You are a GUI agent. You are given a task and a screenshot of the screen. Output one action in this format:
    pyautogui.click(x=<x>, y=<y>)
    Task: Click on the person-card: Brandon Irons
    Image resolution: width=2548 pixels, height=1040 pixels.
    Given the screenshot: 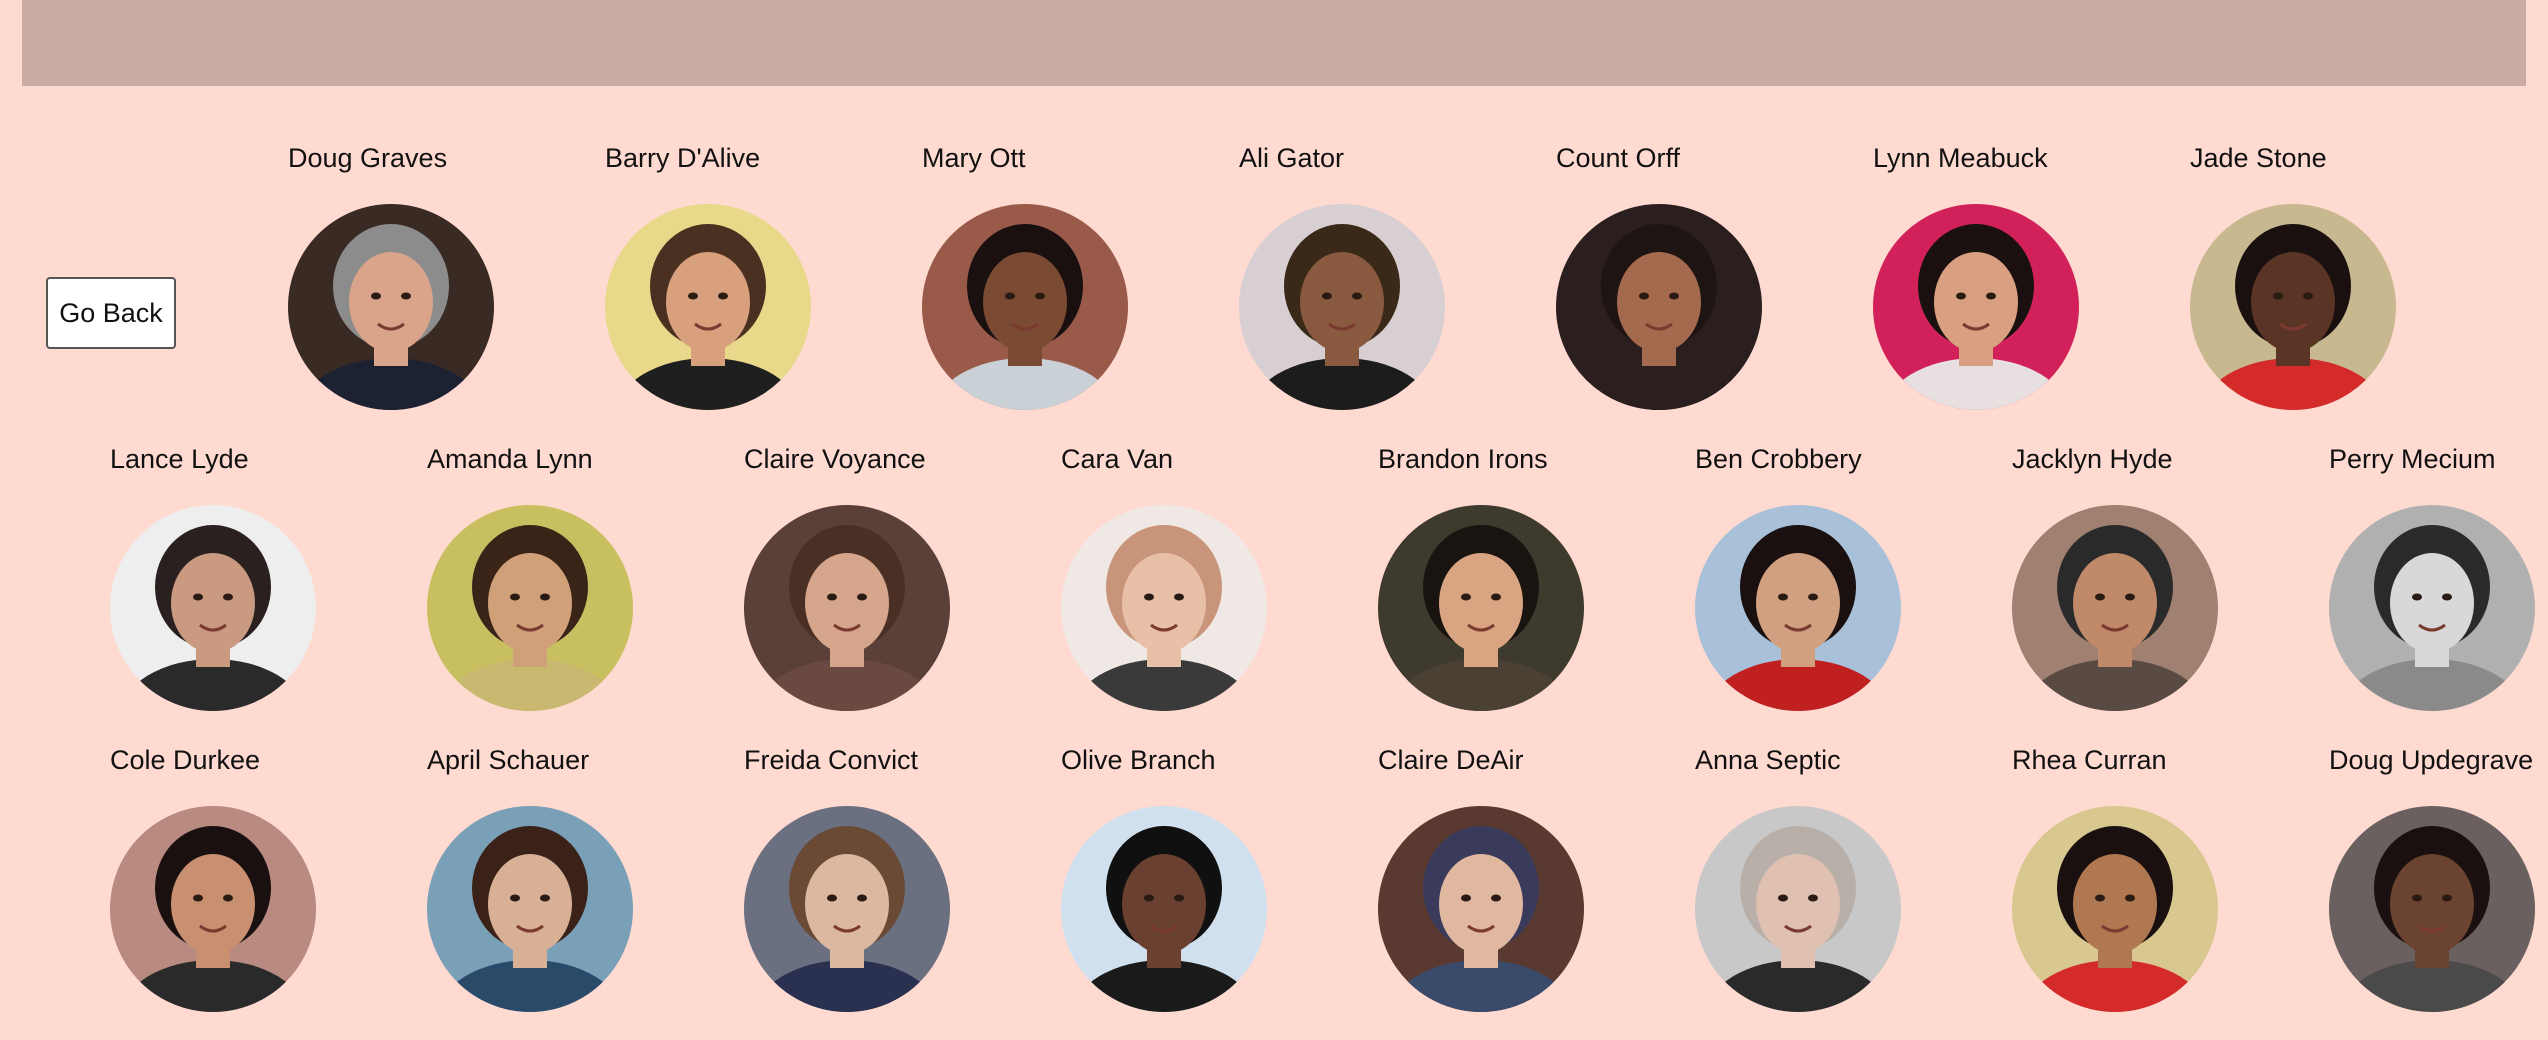 What is the action you would take?
    pyautogui.click(x=1508, y=577)
    